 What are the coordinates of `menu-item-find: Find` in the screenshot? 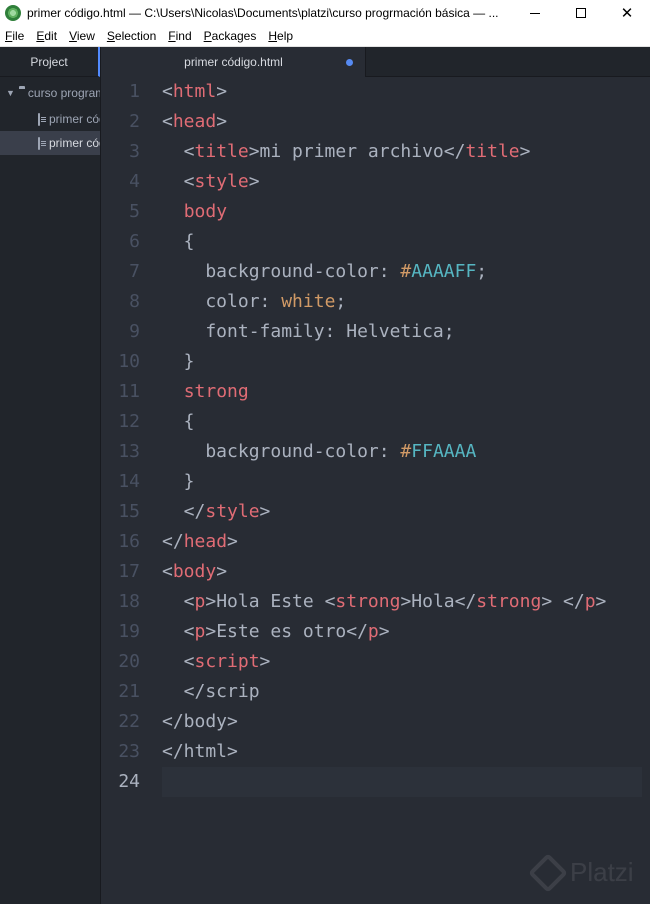 It's located at (178, 36).